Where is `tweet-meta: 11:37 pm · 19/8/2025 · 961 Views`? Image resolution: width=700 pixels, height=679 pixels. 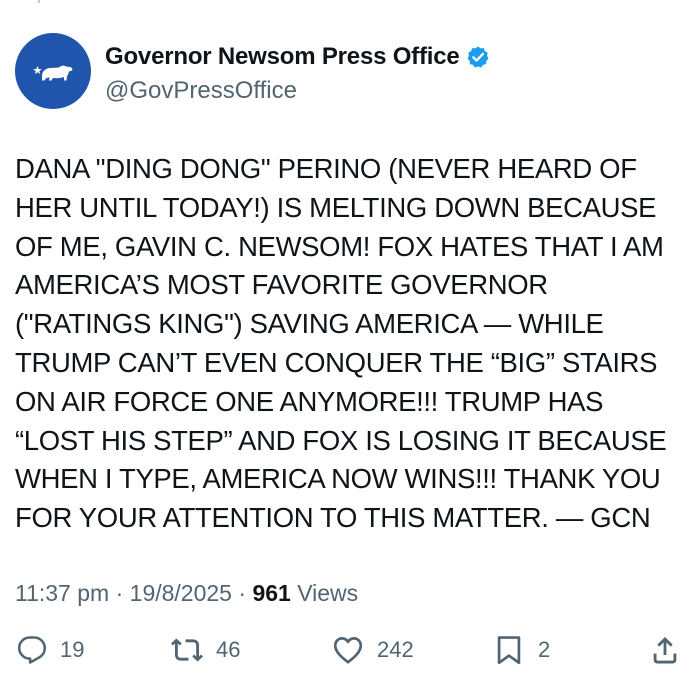 tweet-meta: 11:37 pm · 19/8/2025 · 961 Views is located at coordinates (186, 593).